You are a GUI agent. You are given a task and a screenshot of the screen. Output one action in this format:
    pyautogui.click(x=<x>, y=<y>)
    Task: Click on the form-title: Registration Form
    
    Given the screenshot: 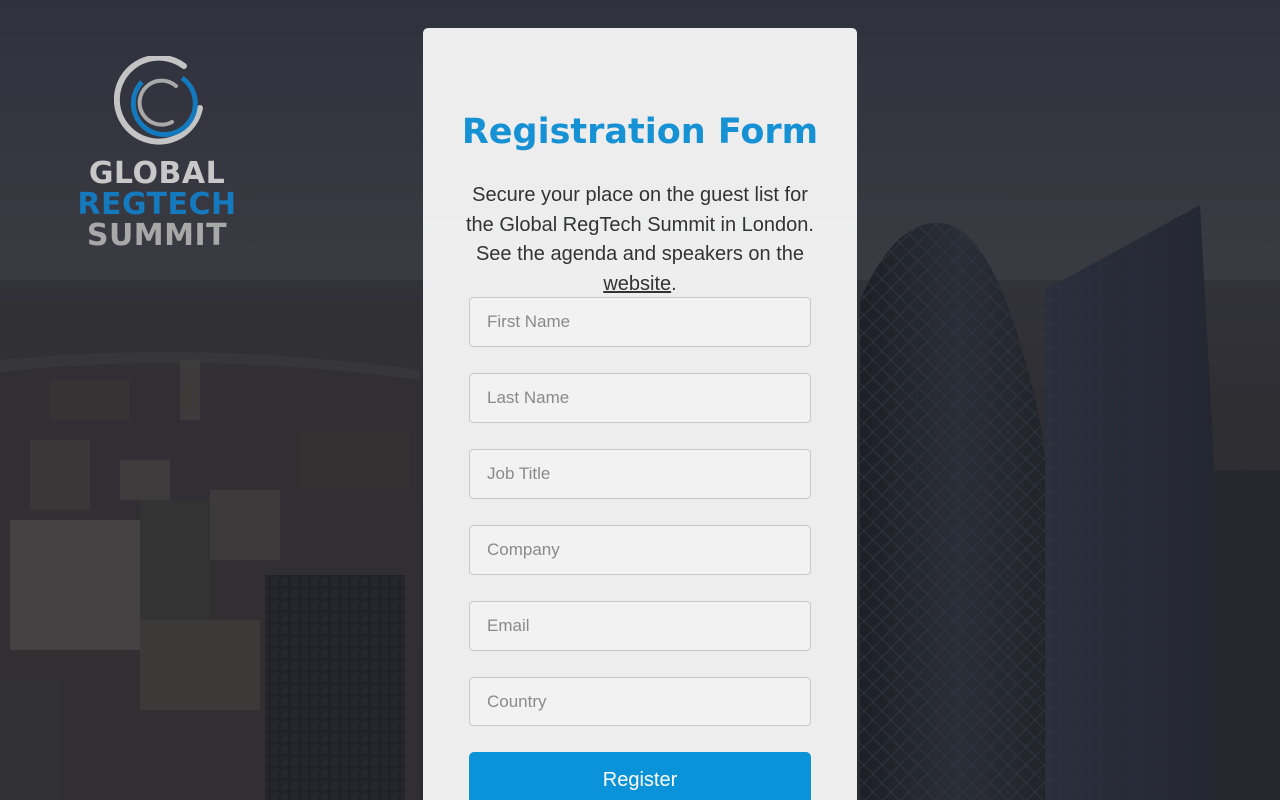 What is the action you would take?
    pyautogui.click(x=640, y=132)
    